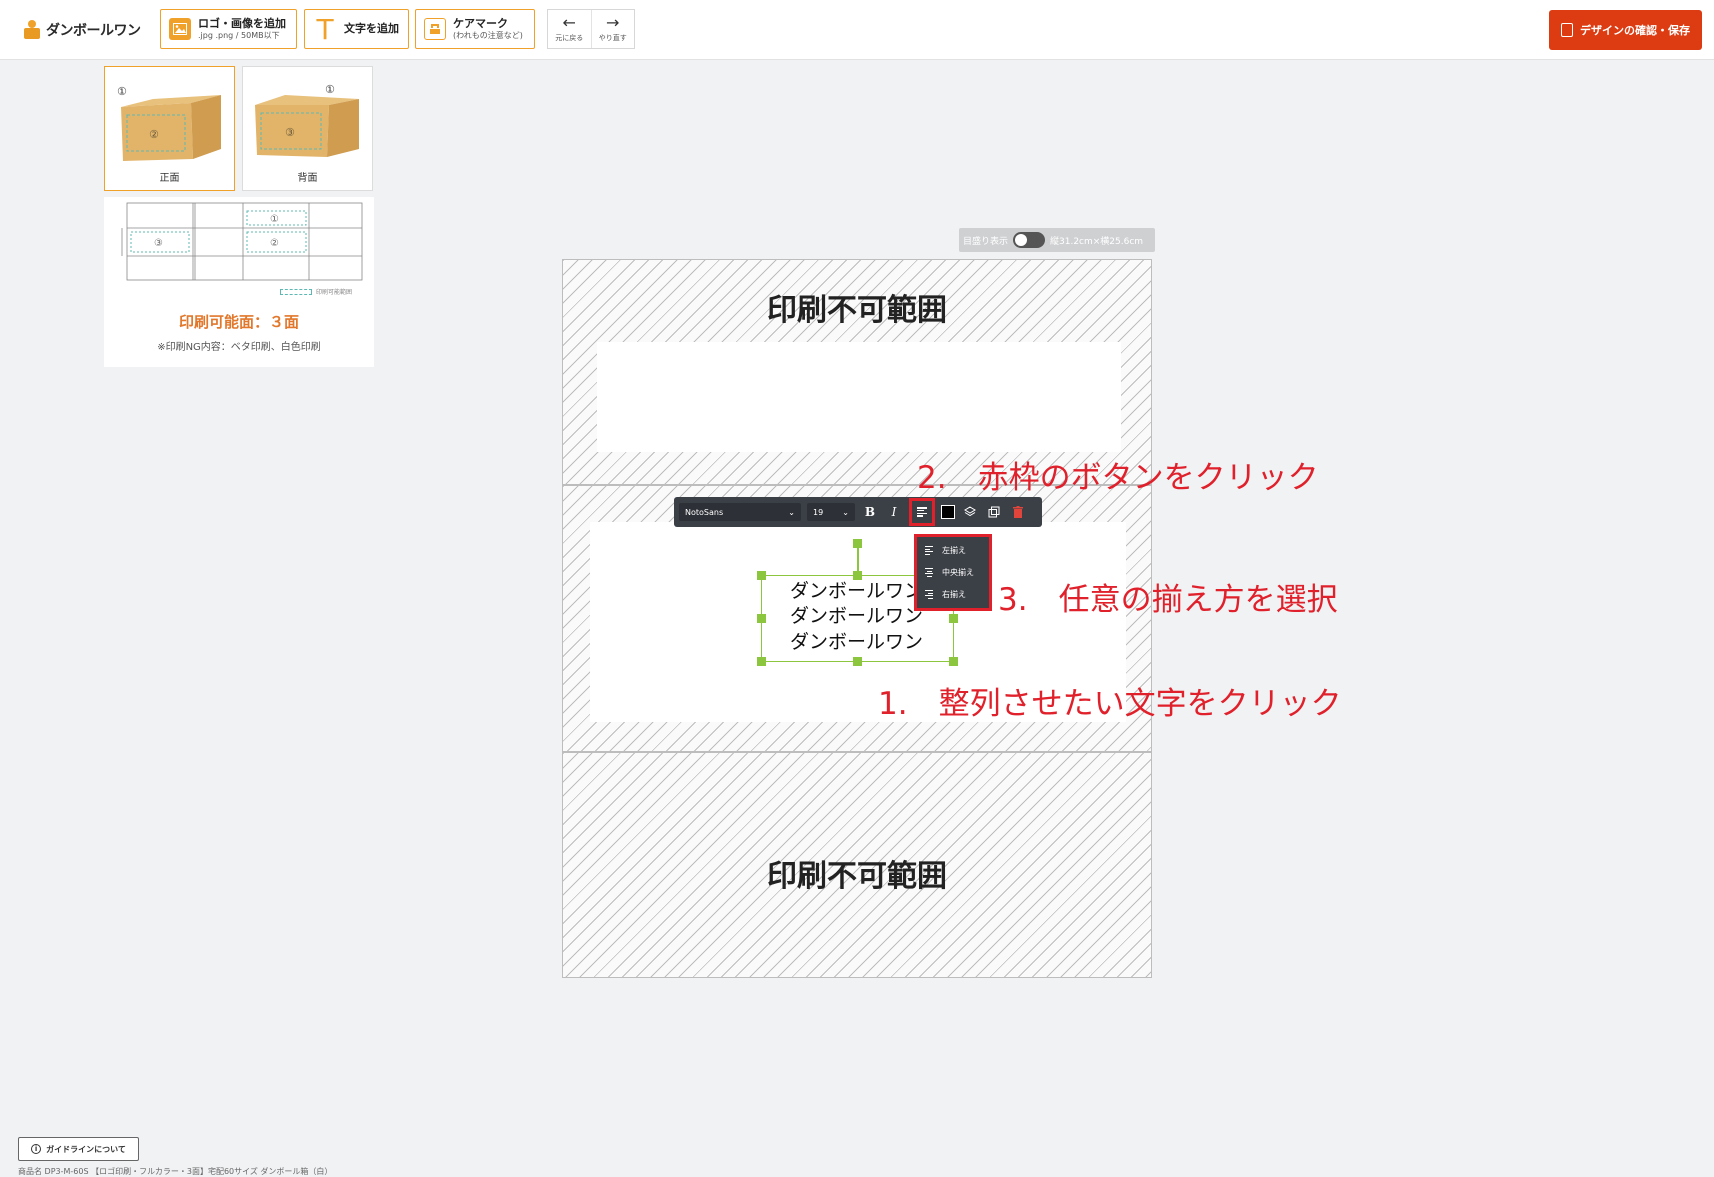  What do you see at coordinates (761, 618) in the screenshot?
I see `resize-handle-w` at bounding box center [761, 618].